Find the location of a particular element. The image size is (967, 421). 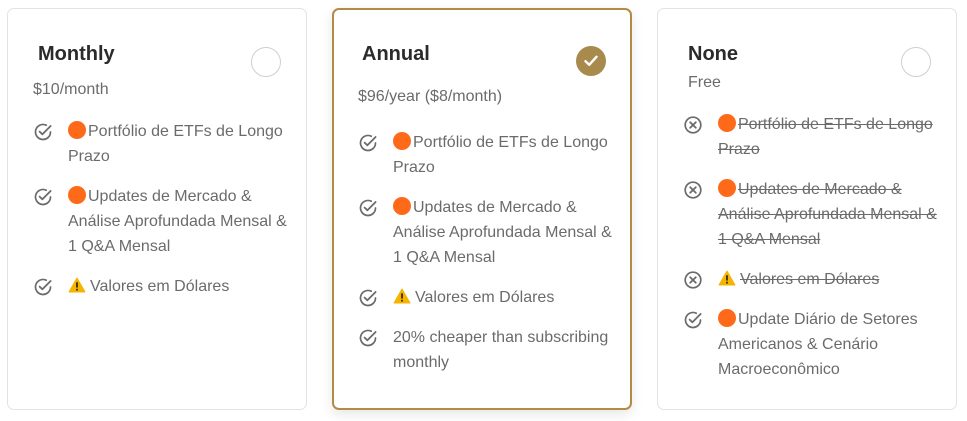

plan-price: $96/year ($8/month) is located at coordinates (430, 96).